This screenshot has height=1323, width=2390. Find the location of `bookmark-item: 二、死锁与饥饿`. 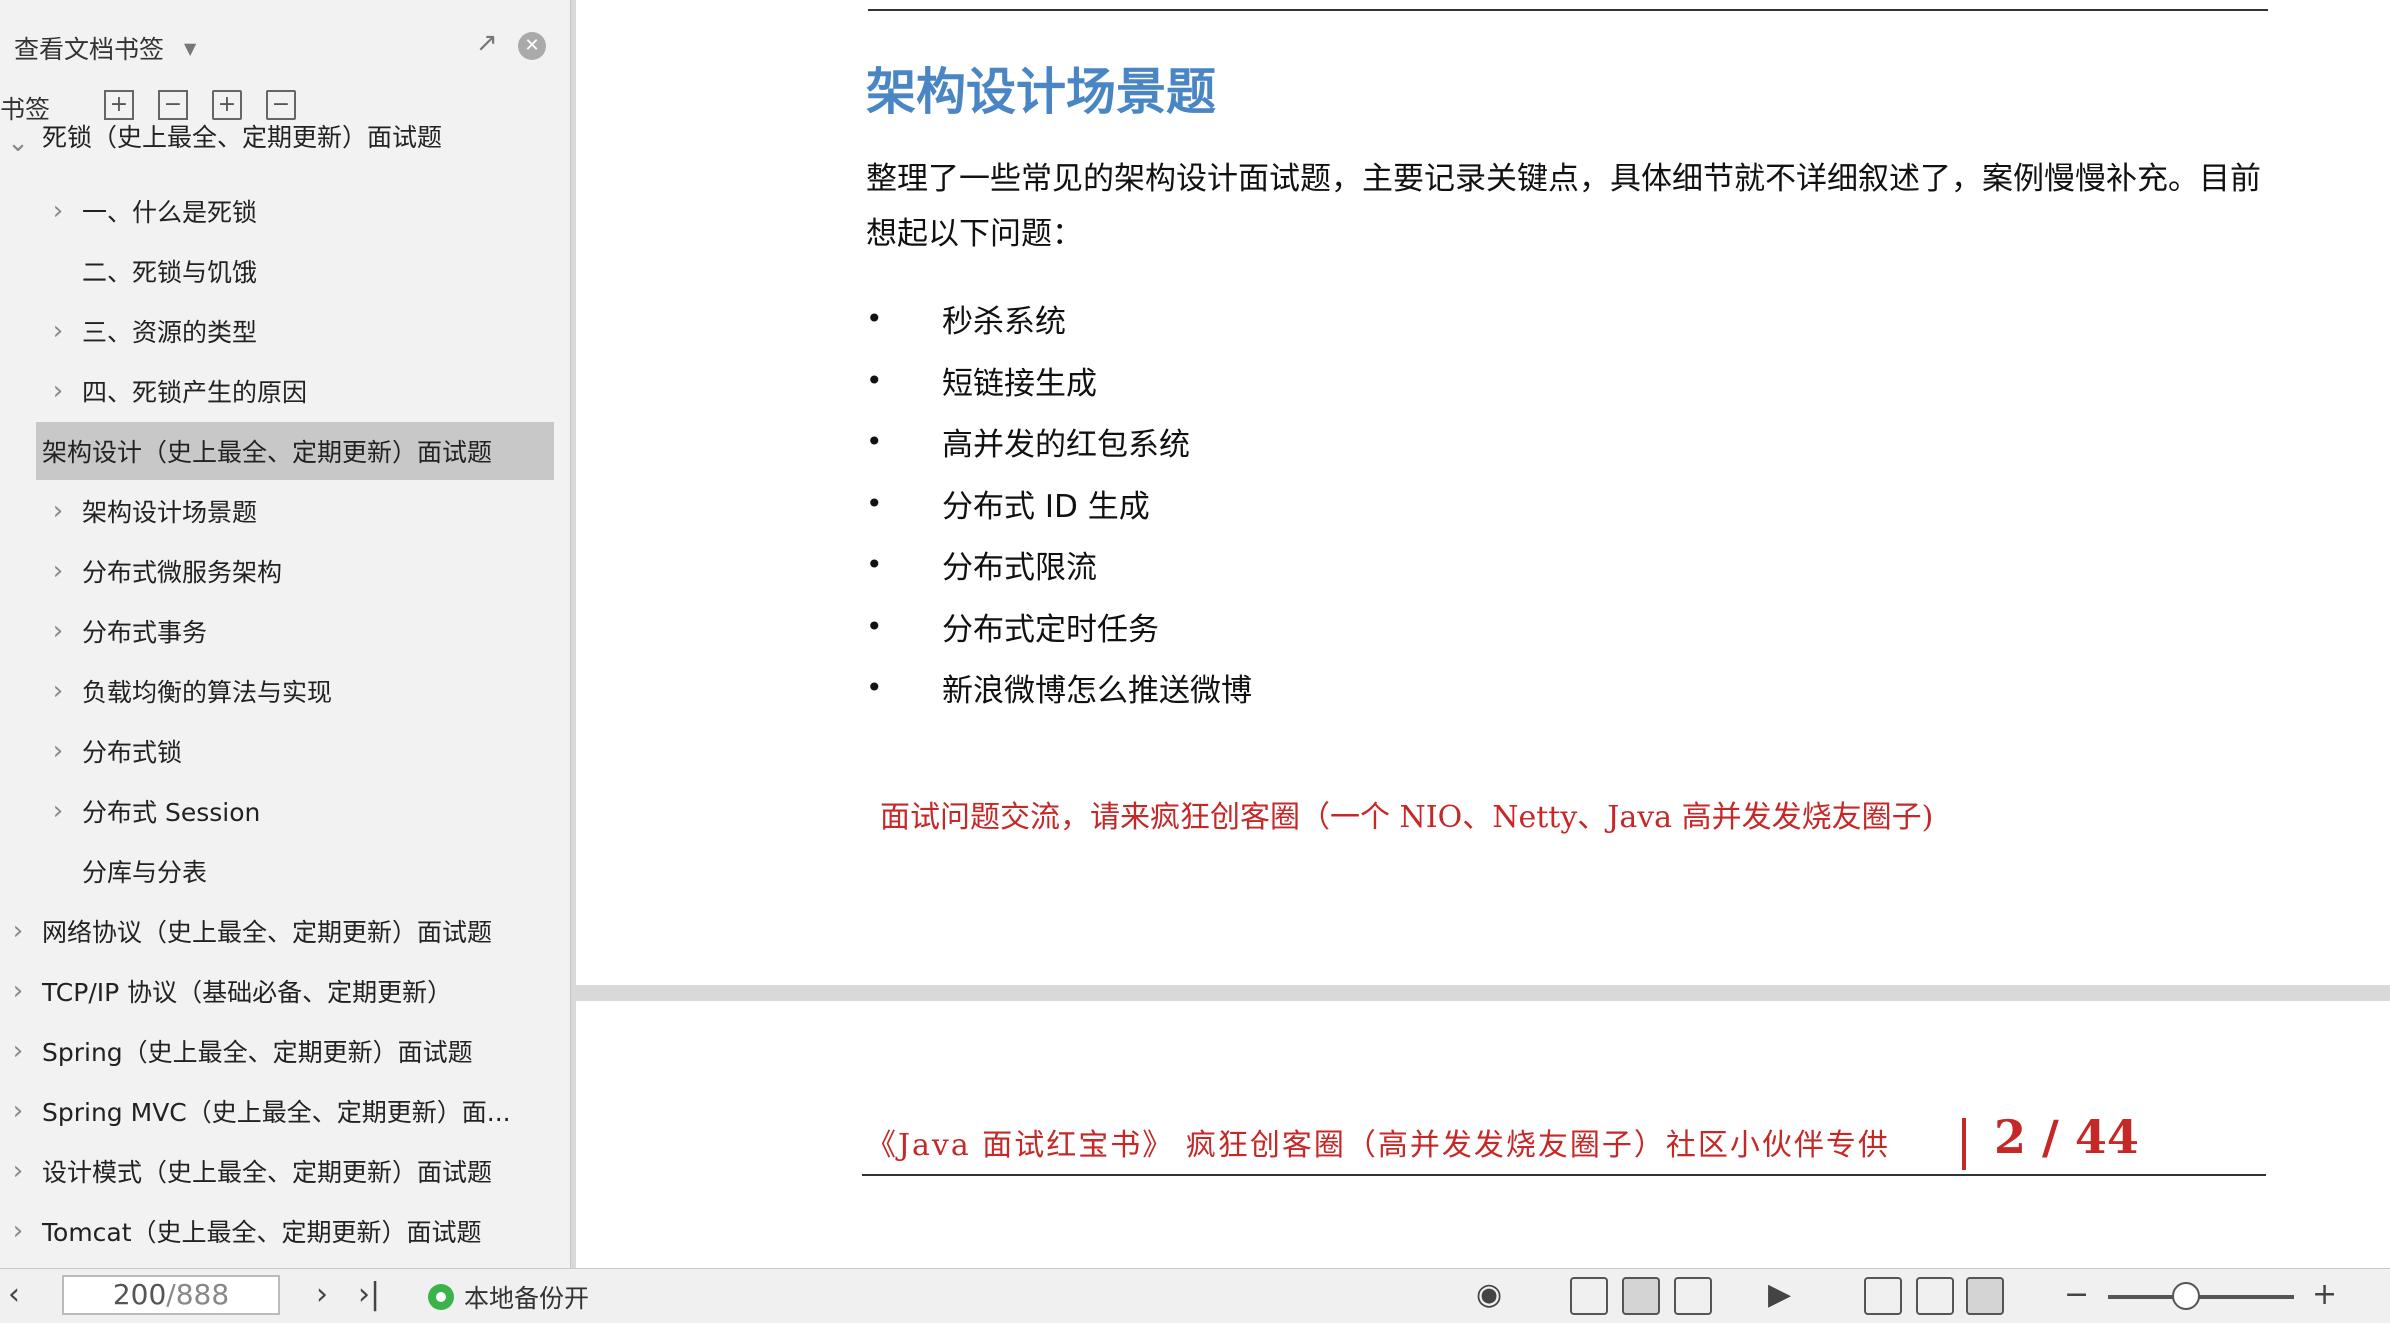

bookmark-item: 二、死锁与饥饿 is located at coordinates (278, 271).